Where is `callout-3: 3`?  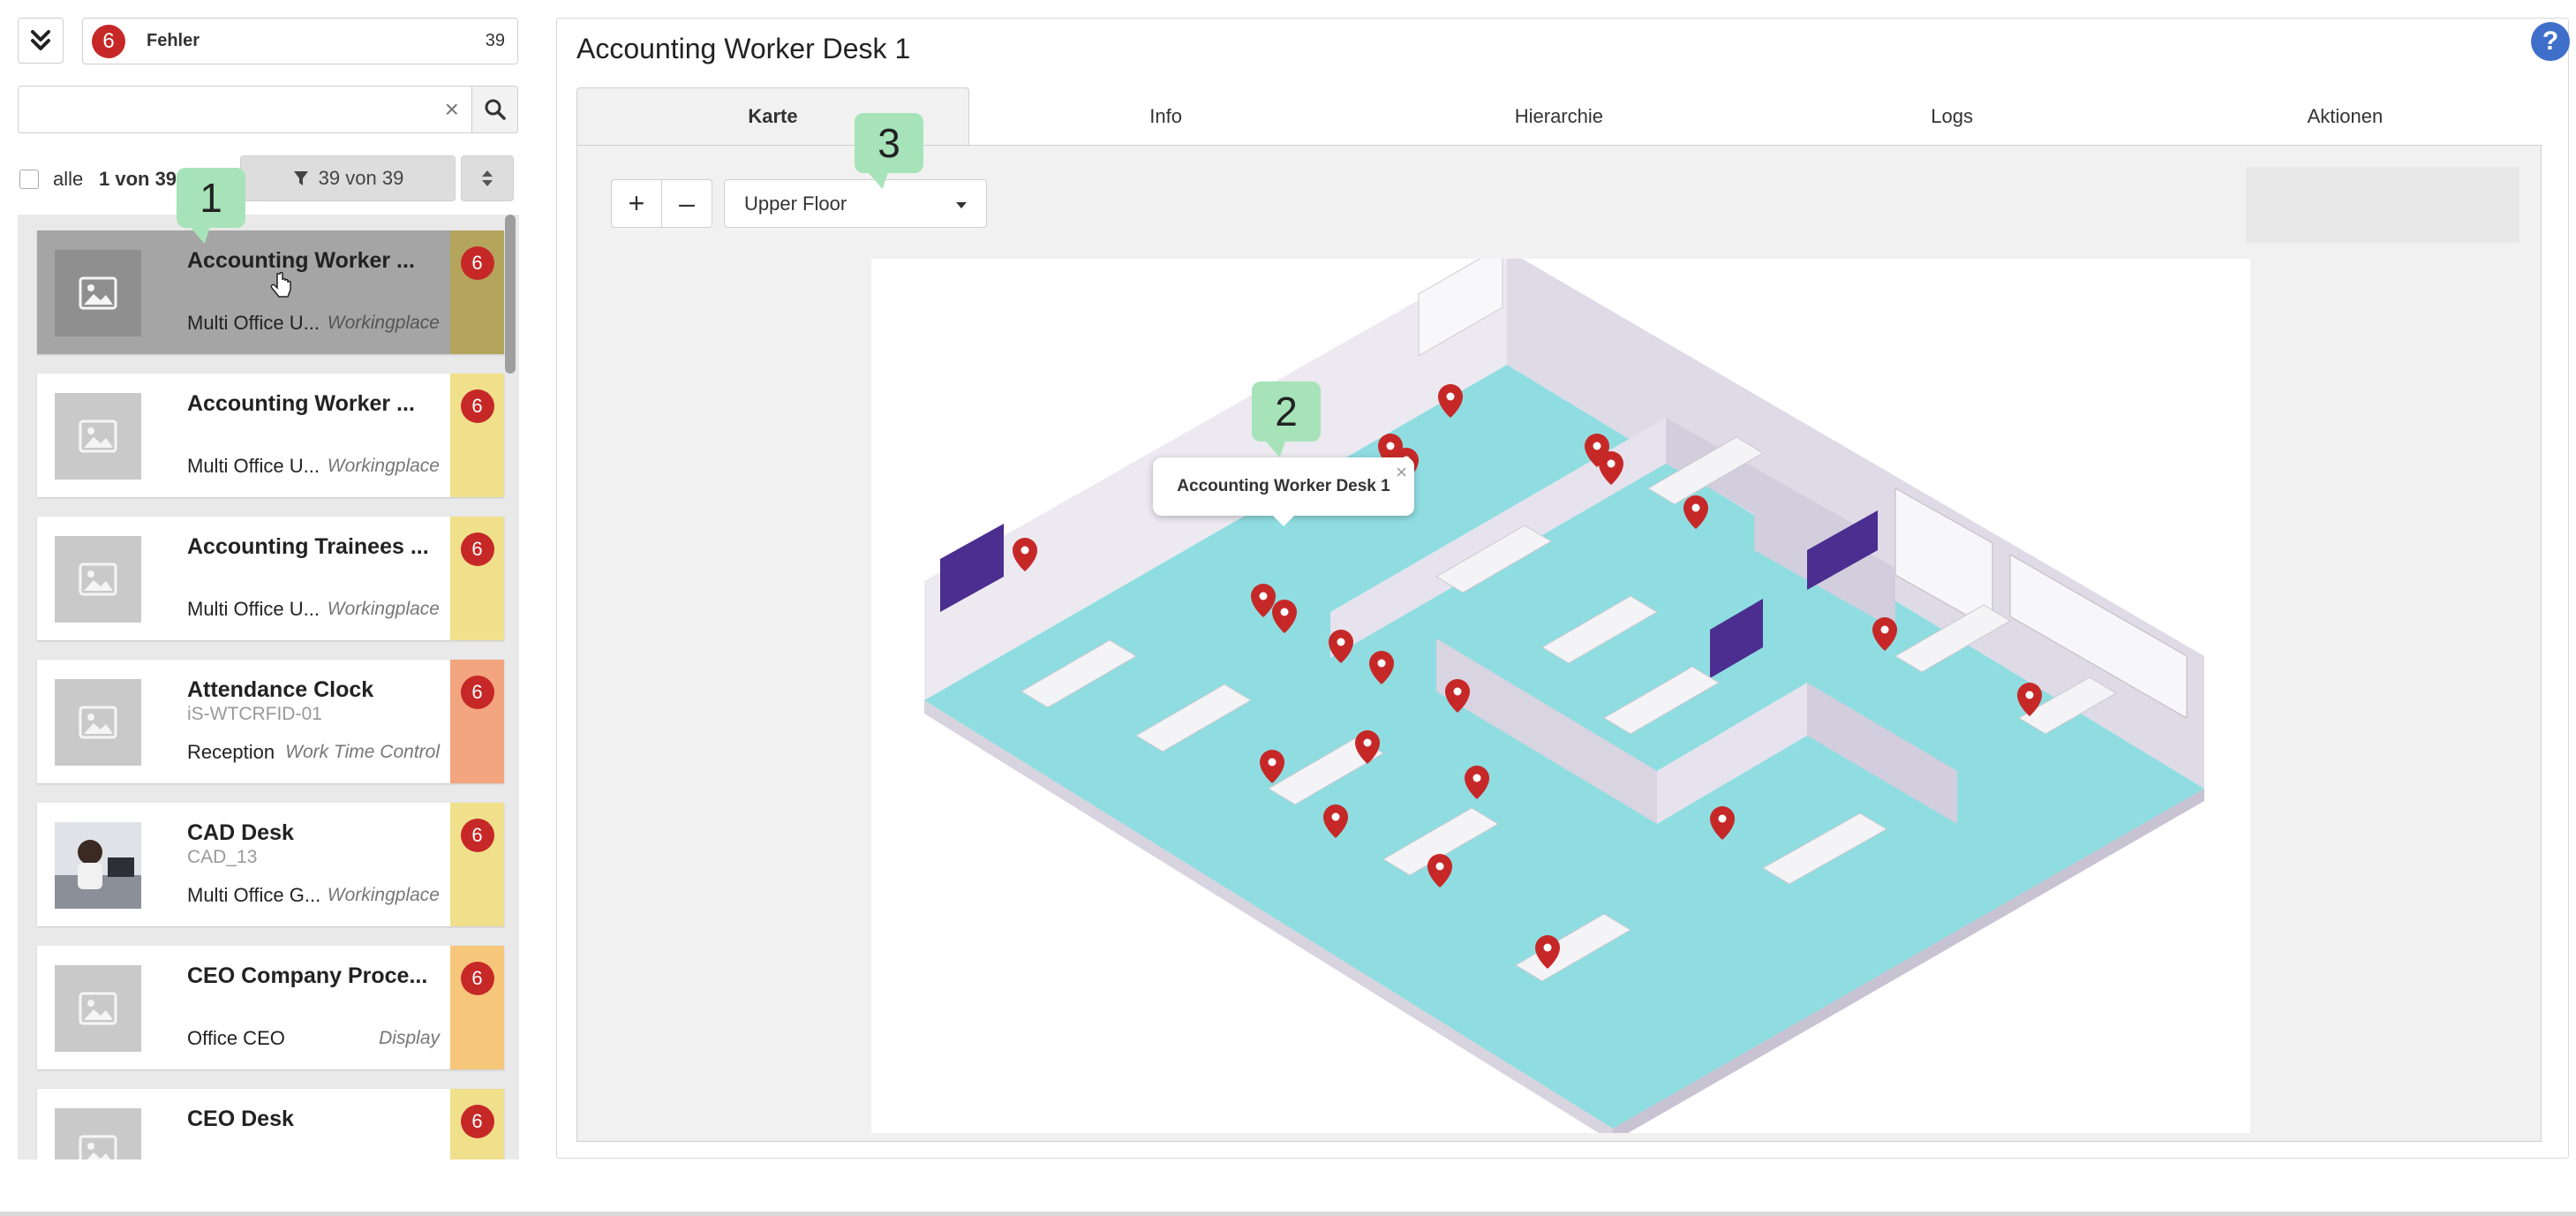
callout-3: 3 is located at coordinates (889, 151).